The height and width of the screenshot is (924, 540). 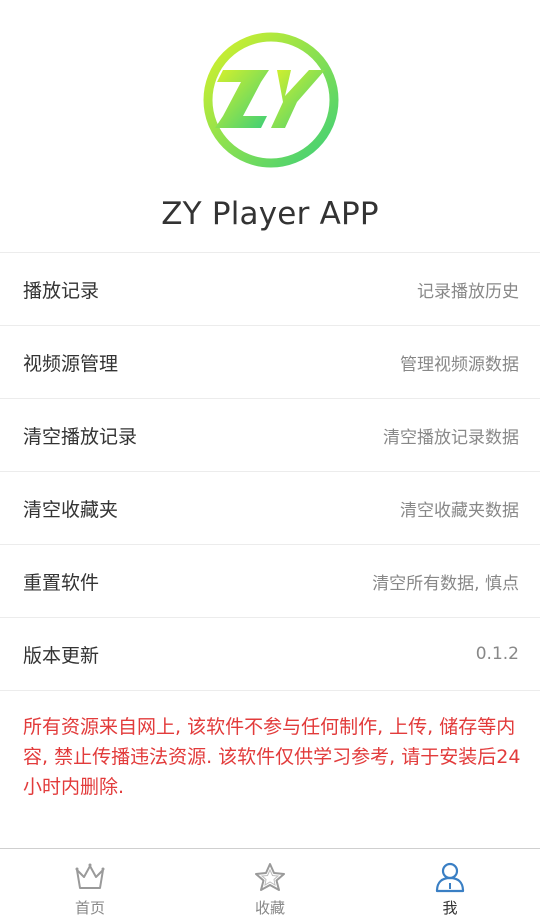 I want to click on user-icon, so click(x=450, y=877).